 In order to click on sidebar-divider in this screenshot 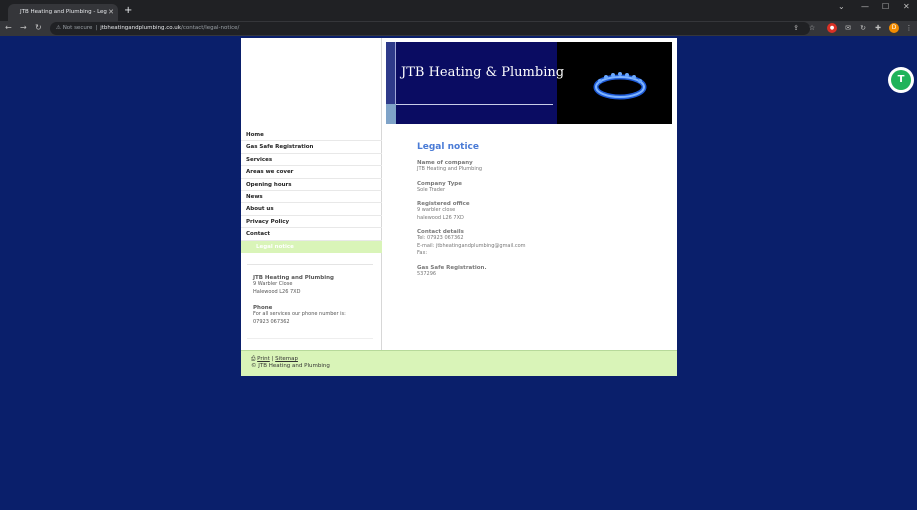, I will do `click(310, 338)`.